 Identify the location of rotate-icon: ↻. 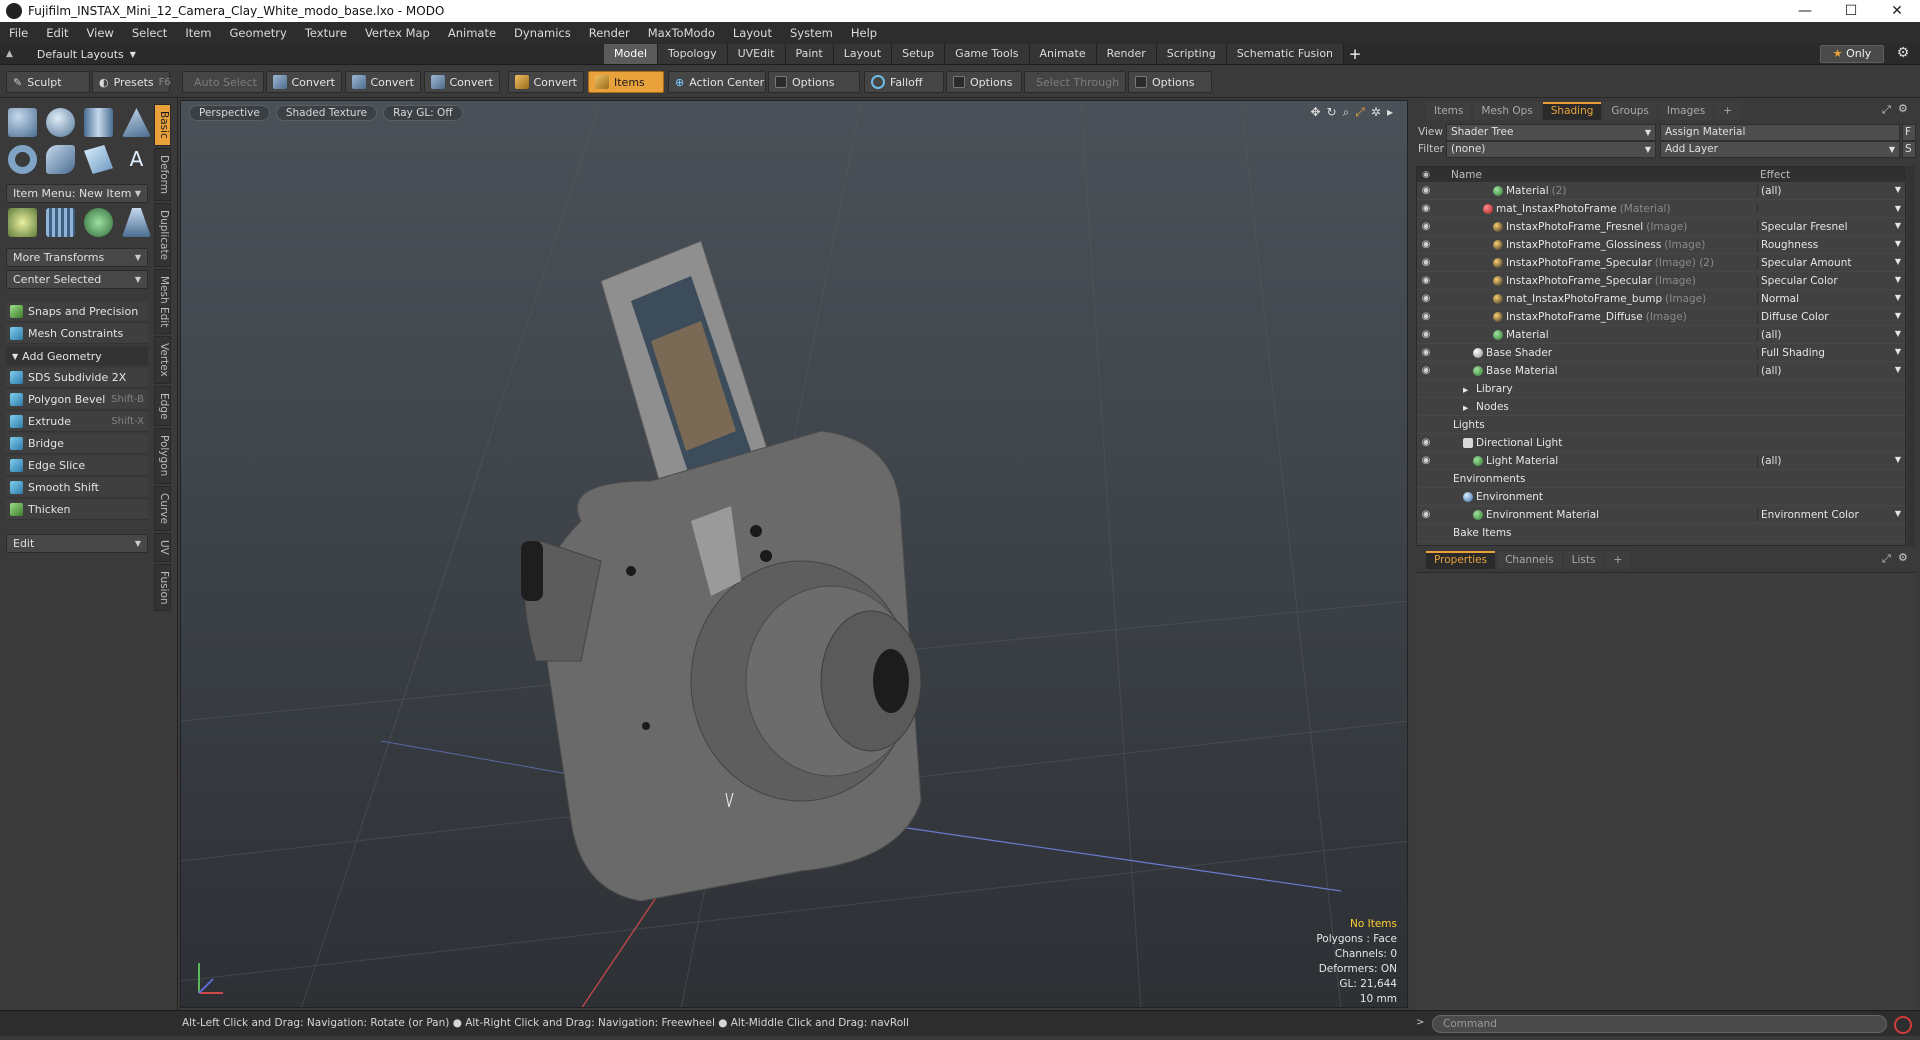
(1332, 112).